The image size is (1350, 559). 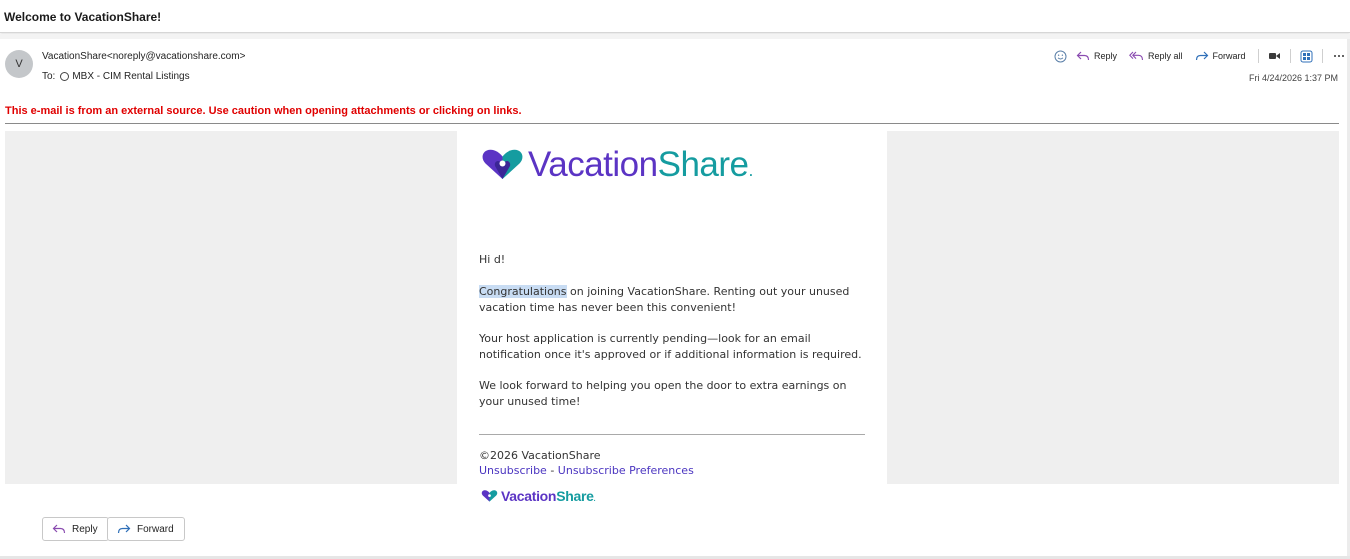 I want to click on greeting: Hi d!, so click(x=492, y=259).